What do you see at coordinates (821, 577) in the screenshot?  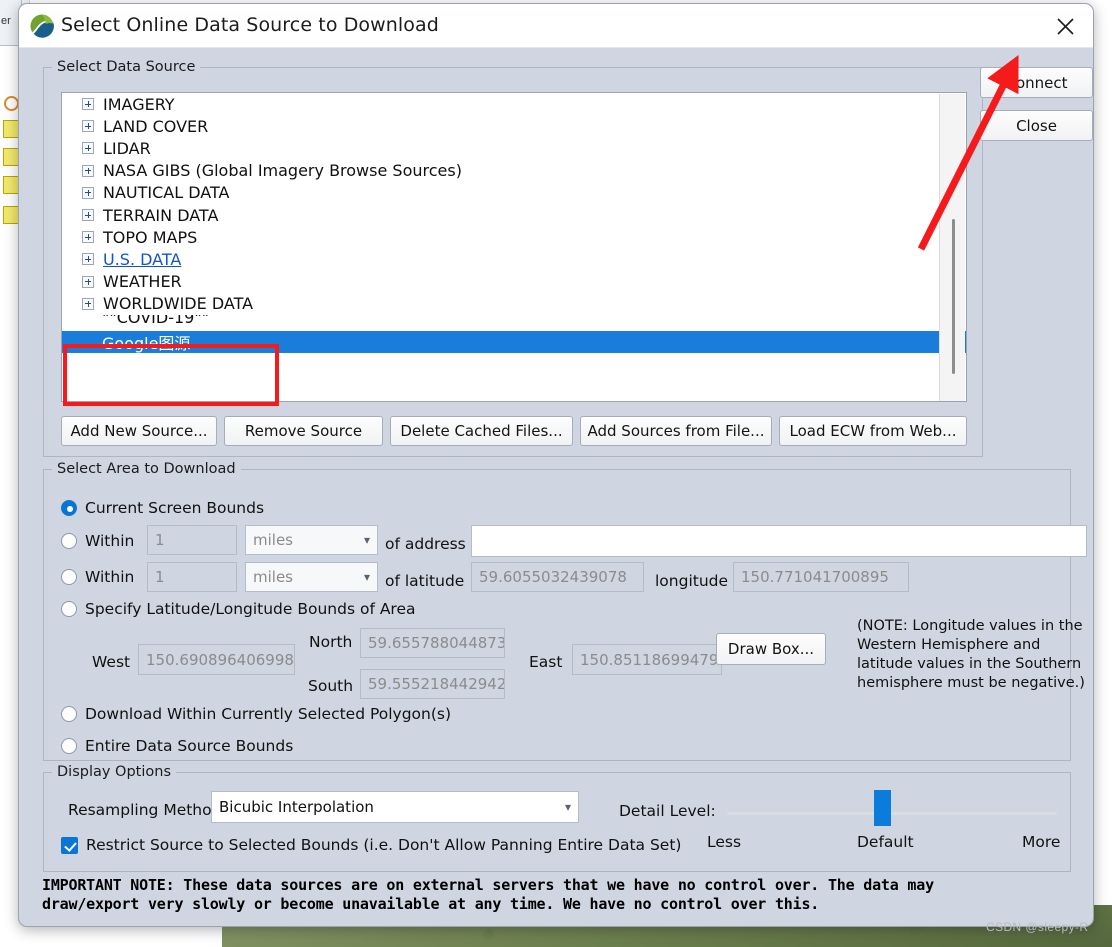 I see `longitude-input: 150.771041700895` at bounding box center [821, 577].